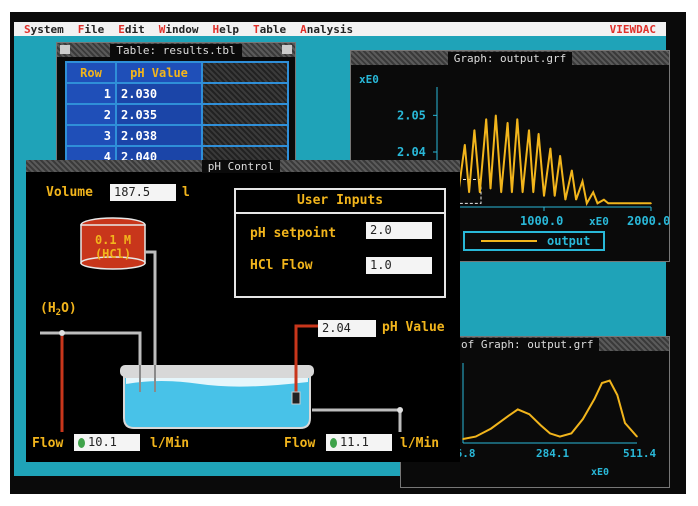  I want to click on menu-file: File, so click(91, 29).